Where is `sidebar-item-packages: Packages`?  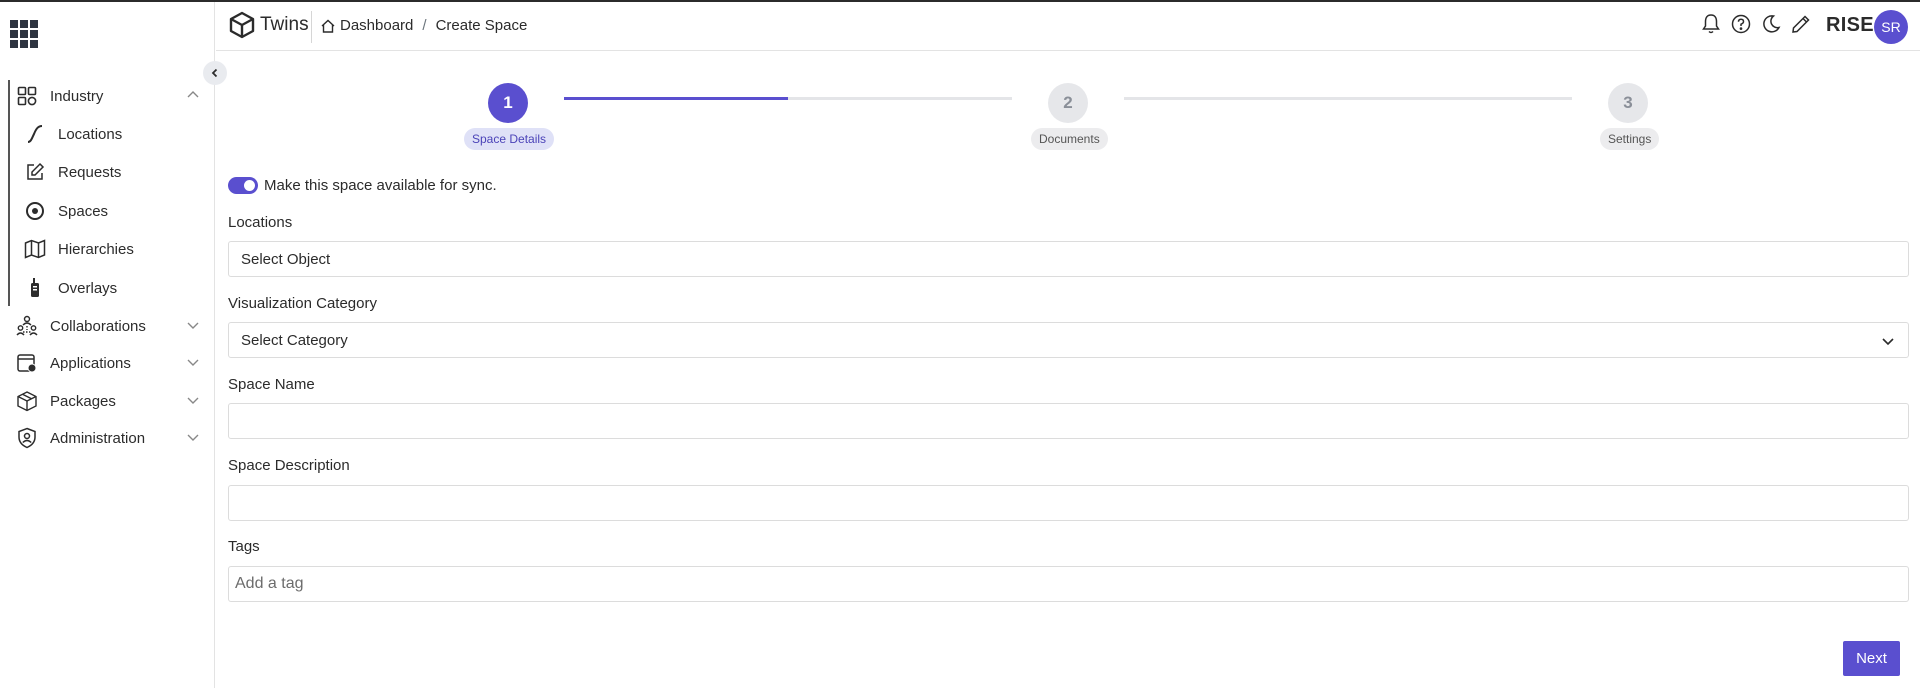
sidebar-item-packages: Packages is located at coordinates (110, 401).